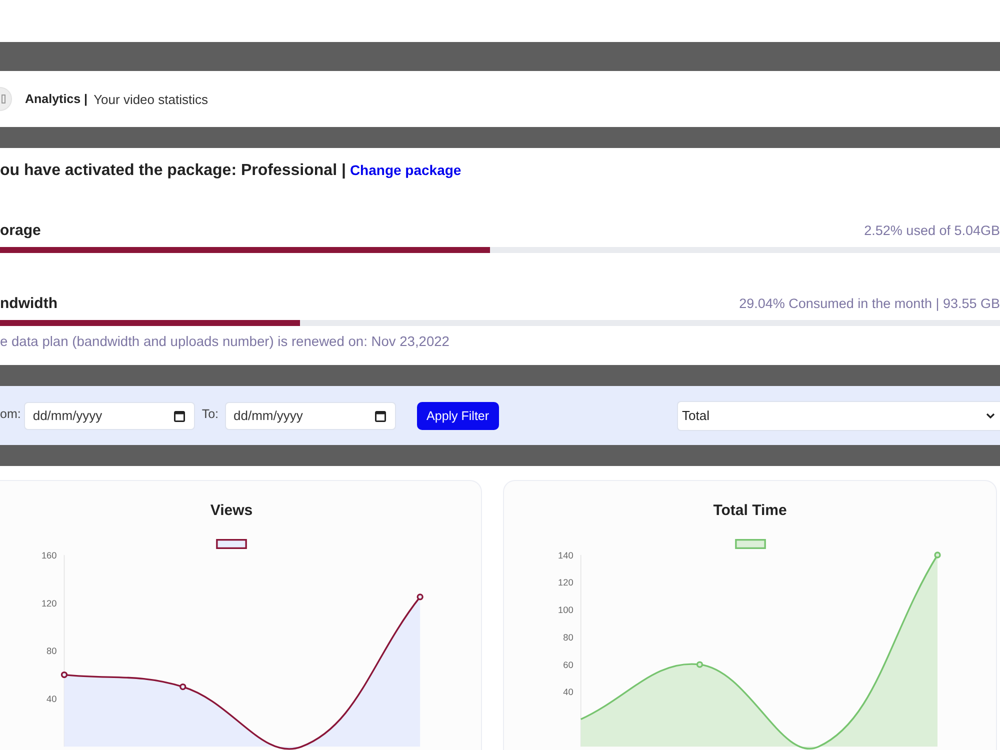 This screenshot has width=1000, height=750. Describe the element at coordinates (869, 304) in the screenshot. I see `usage-reading: 29.04% Consumed in the month | 93.55 GB` at that location.